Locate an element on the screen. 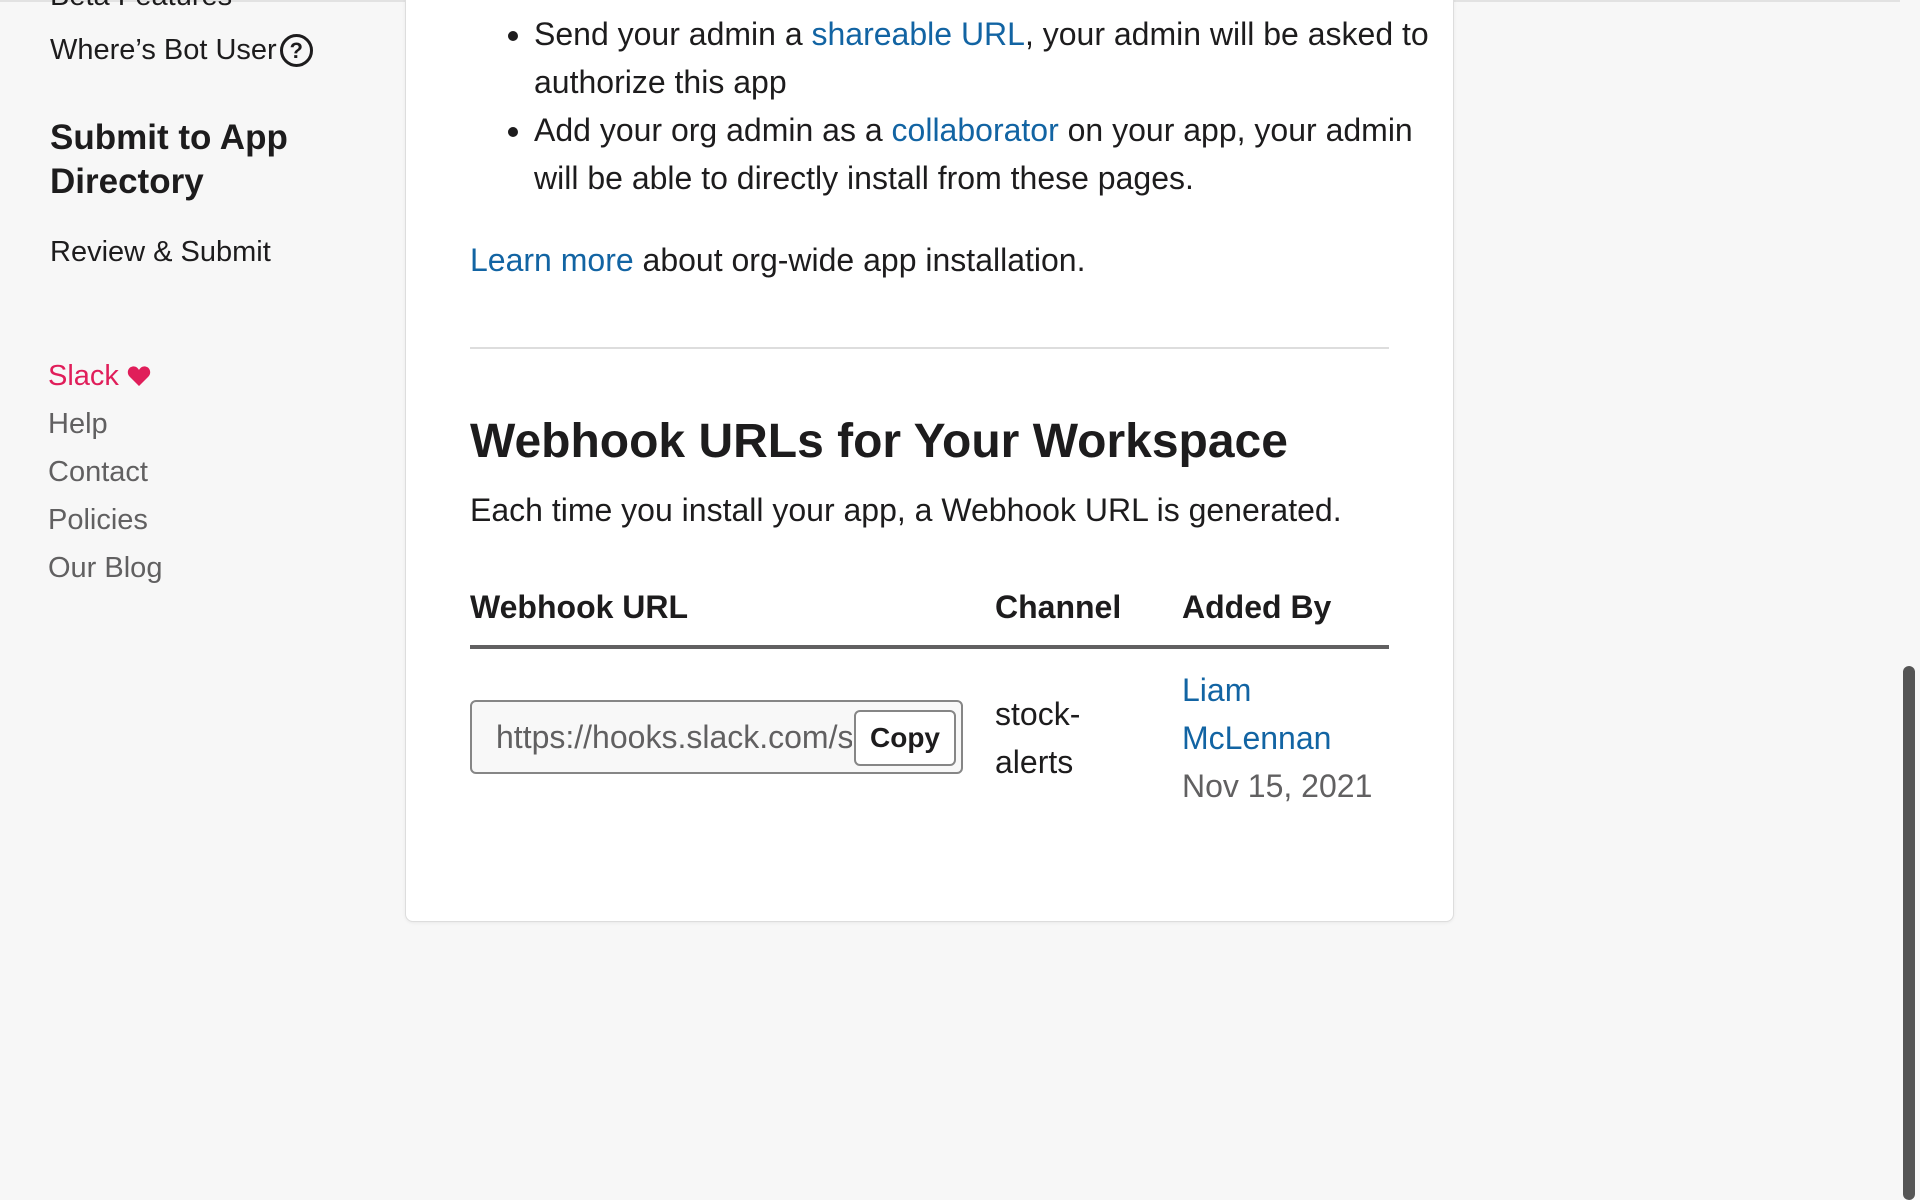 This screenshot has width=1920, height=1200. webhook-url-input is located at coordinates (662, 737).